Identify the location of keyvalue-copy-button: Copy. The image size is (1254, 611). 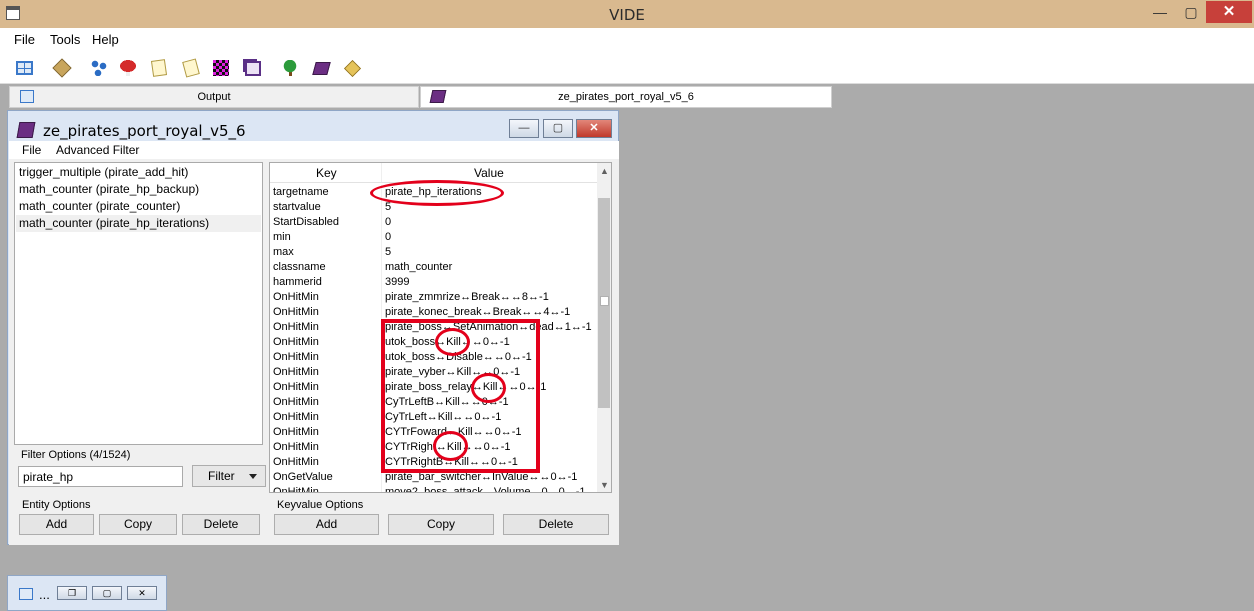
(441, 524).